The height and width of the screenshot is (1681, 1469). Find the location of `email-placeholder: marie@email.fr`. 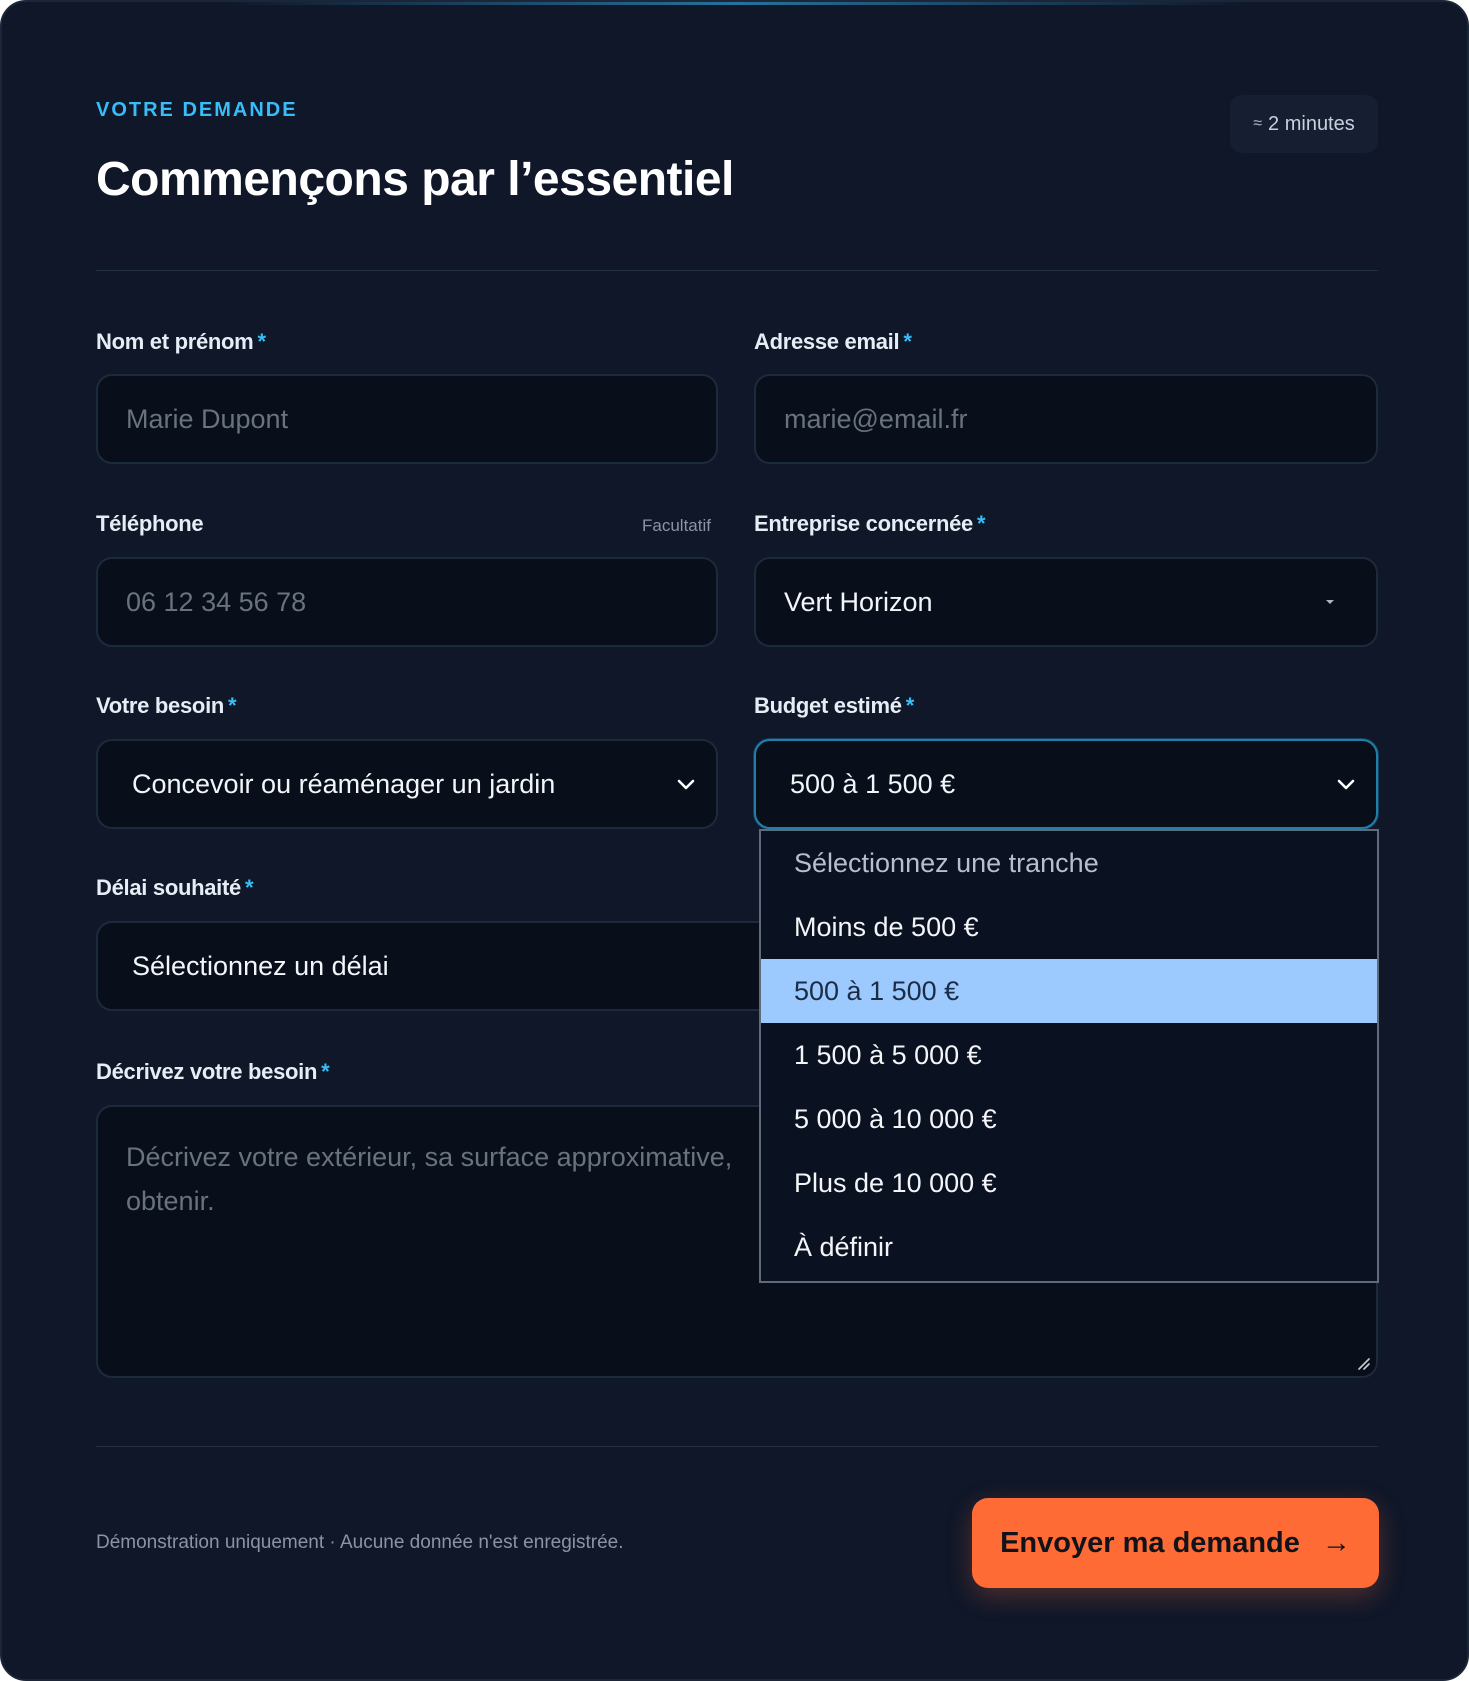

email-placeholder: marie@email.fr is located at coordinates (876, 418).